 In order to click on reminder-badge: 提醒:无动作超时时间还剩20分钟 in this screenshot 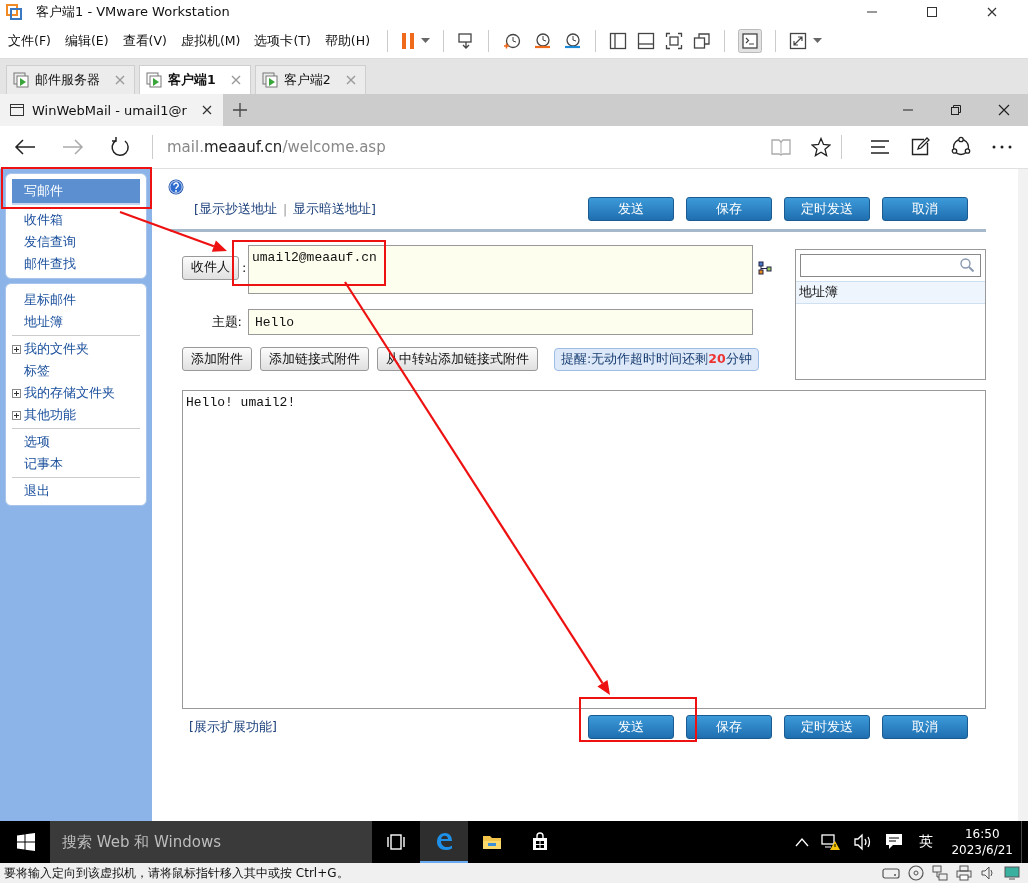, I will do `click(656, 359)`.